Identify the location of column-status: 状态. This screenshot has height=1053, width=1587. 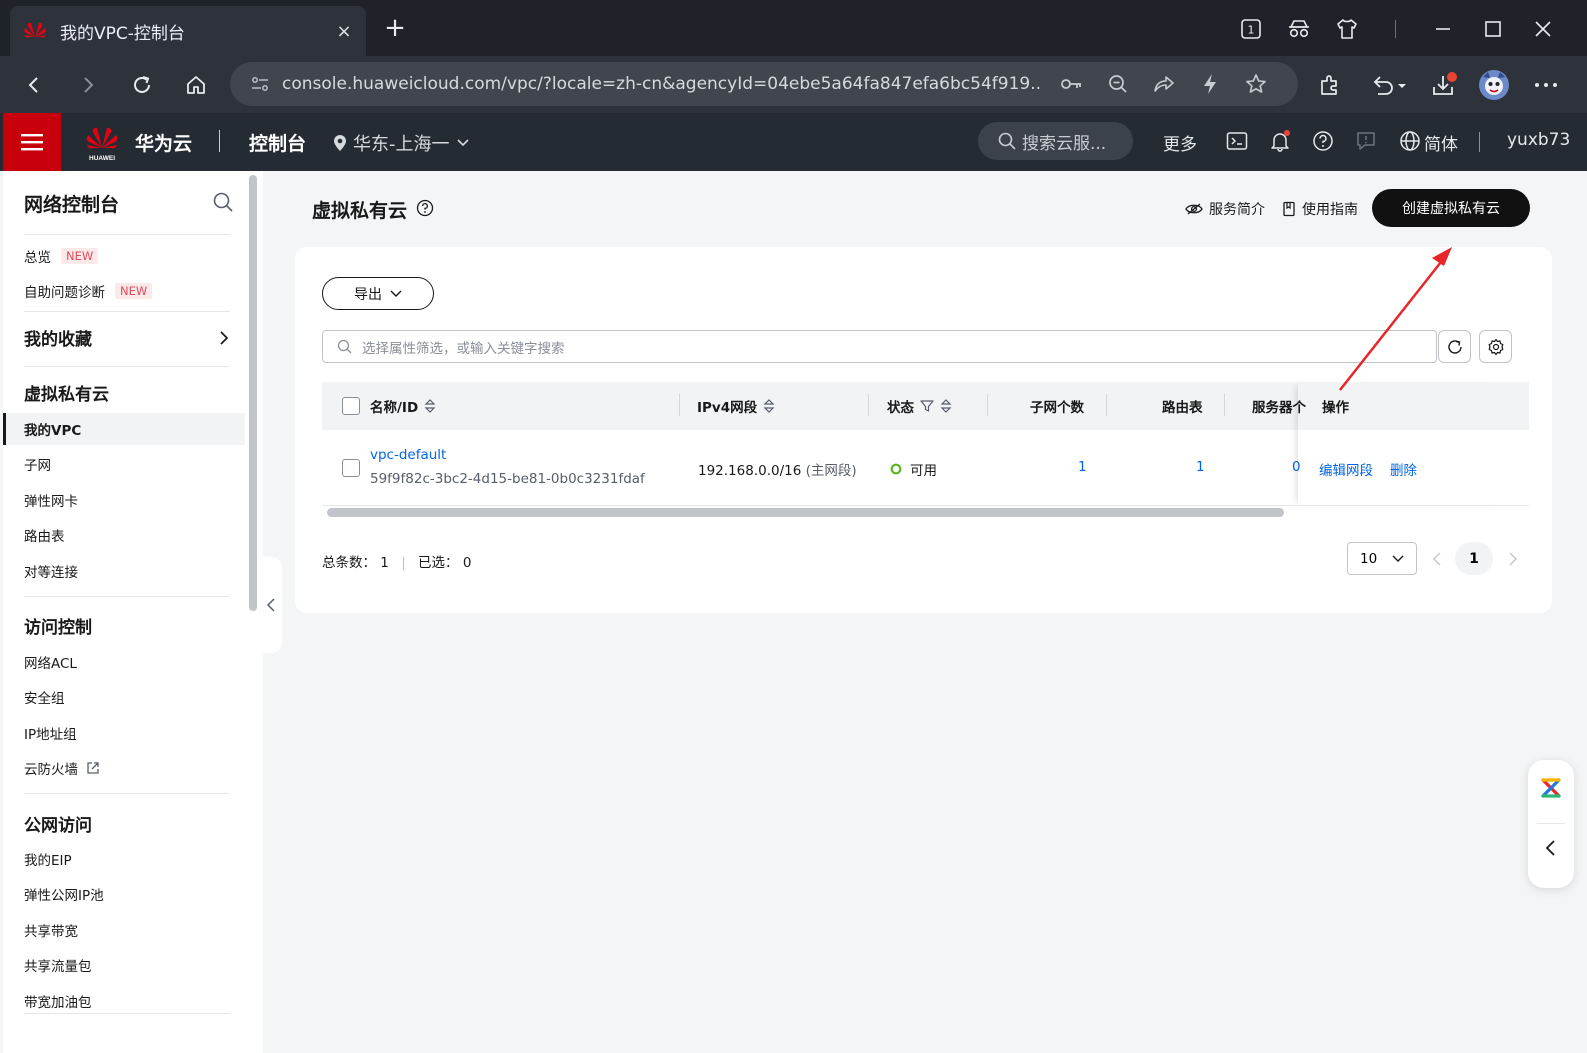
(919, 406).